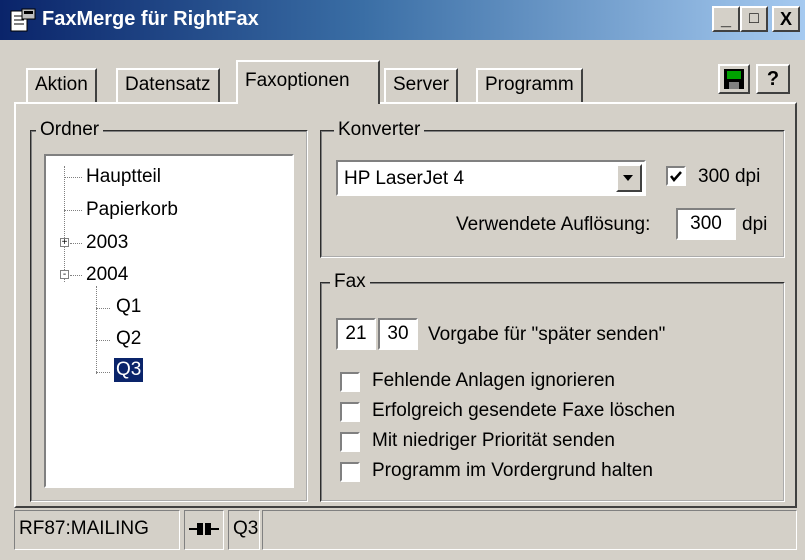  I want to click on status-folder: Q3, so click(244, 530).